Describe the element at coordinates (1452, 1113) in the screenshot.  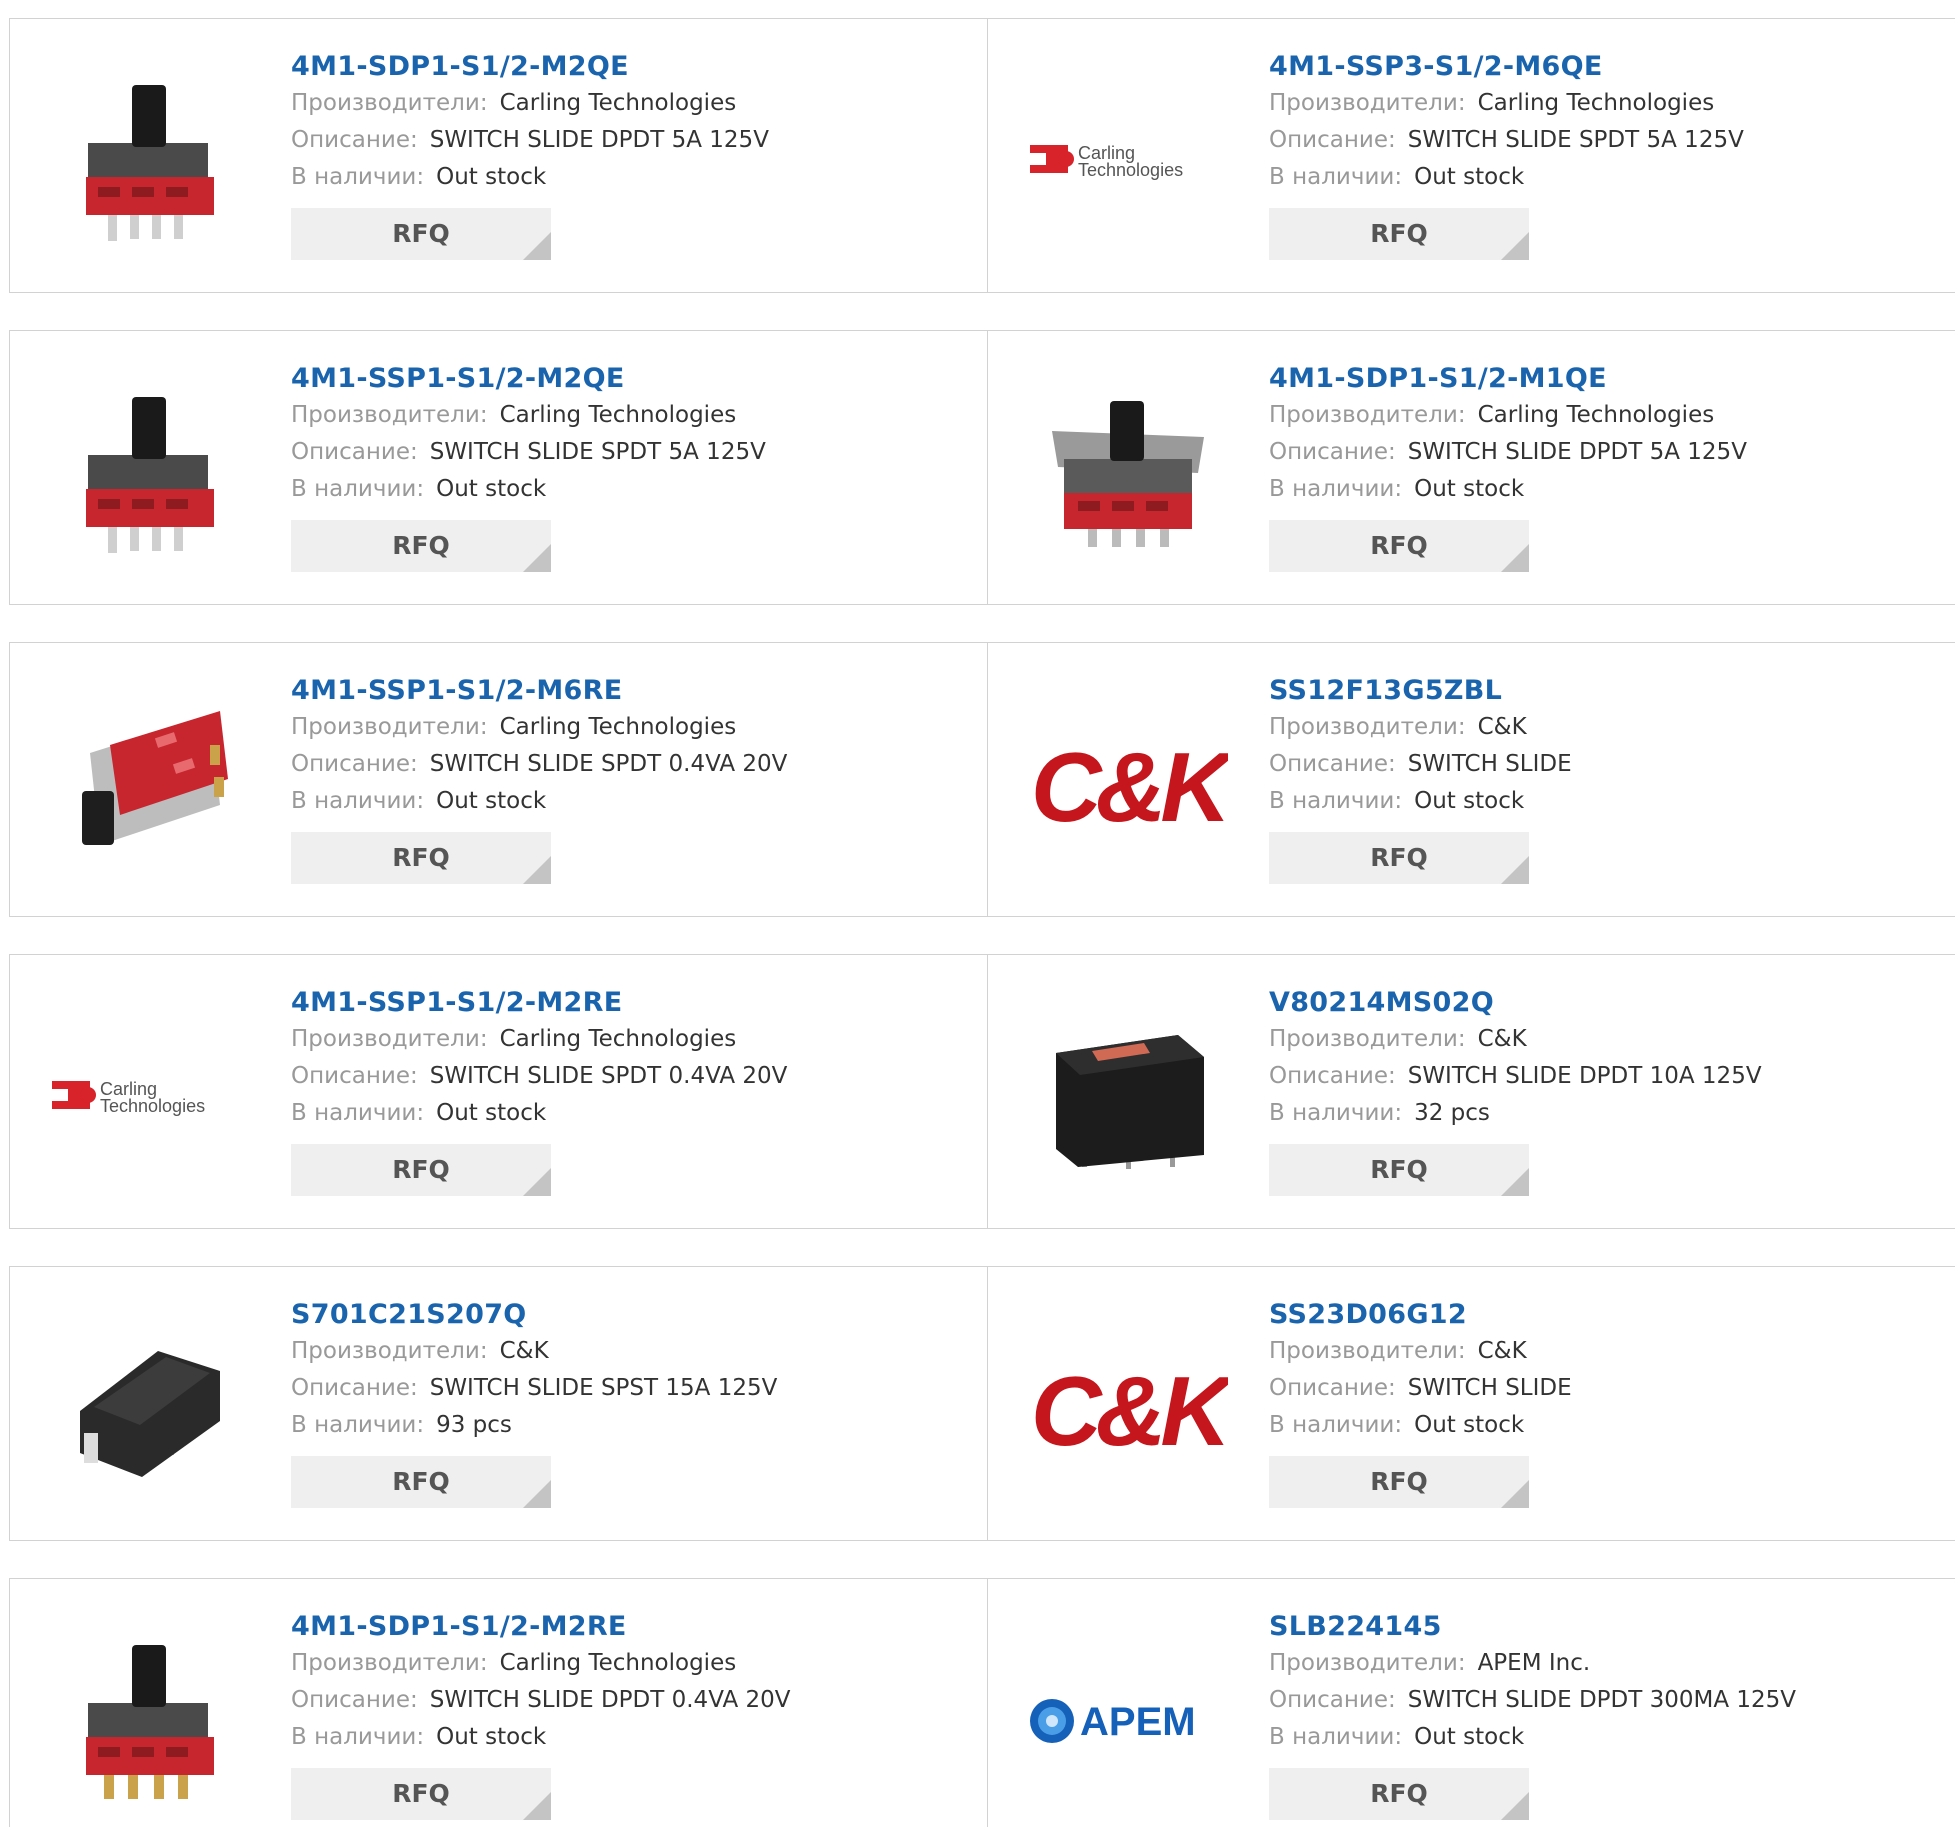
I see `stock-value: 32 pcs` at that location.